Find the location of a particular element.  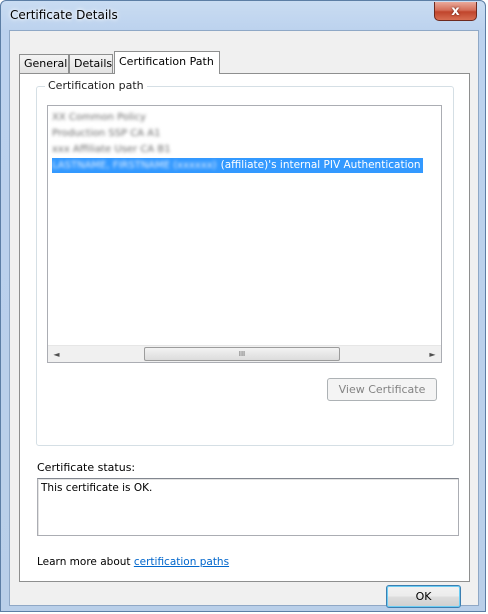

scroll-right-icon: ► is located at coordinates (432, 354).